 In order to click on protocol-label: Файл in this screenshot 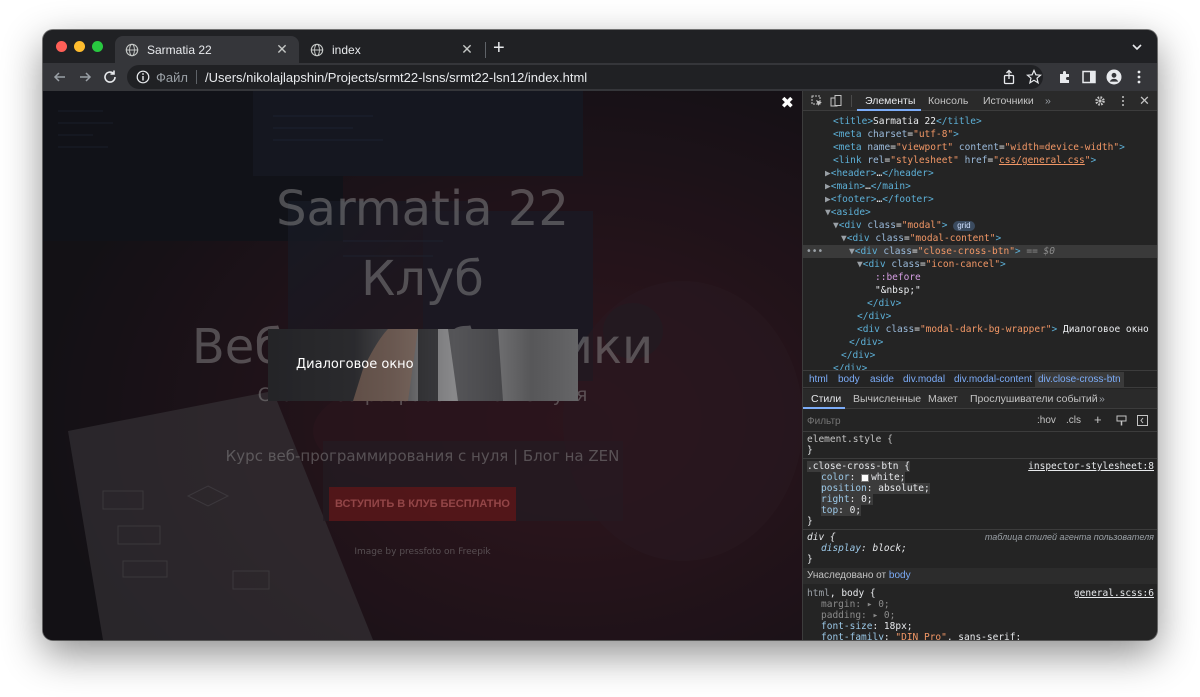, I will do `click(172, 77)`.